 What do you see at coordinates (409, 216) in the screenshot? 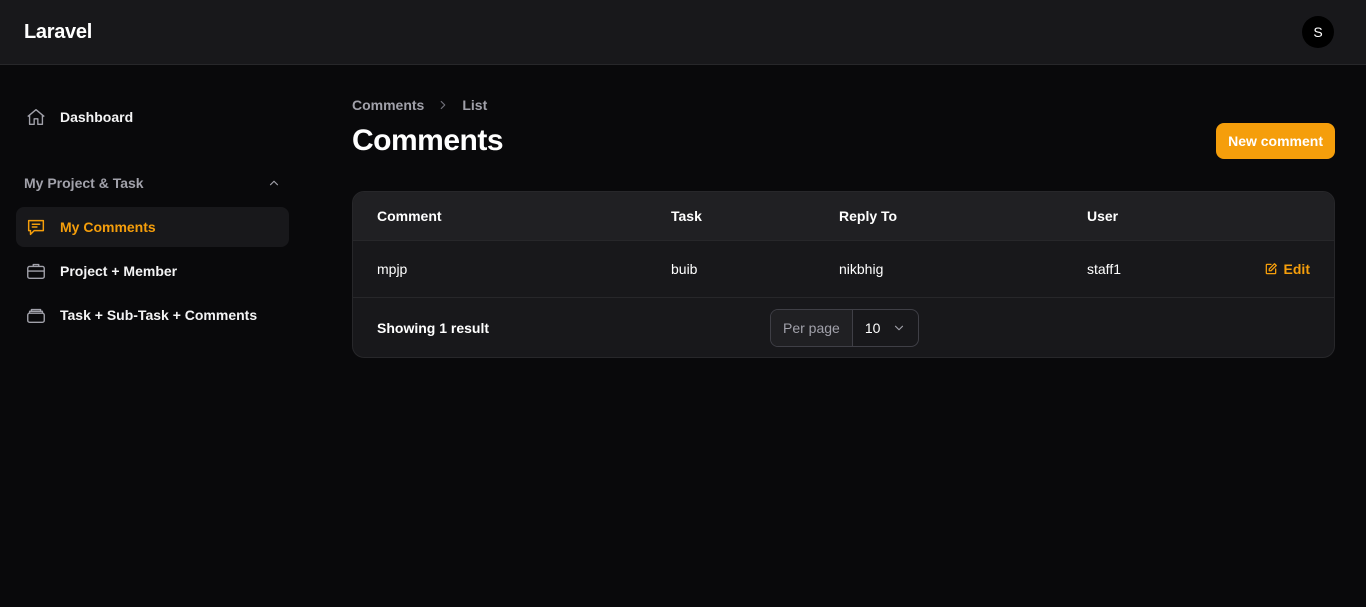
I see `column-header-comment: Comment` at bounding box center [409, 216].